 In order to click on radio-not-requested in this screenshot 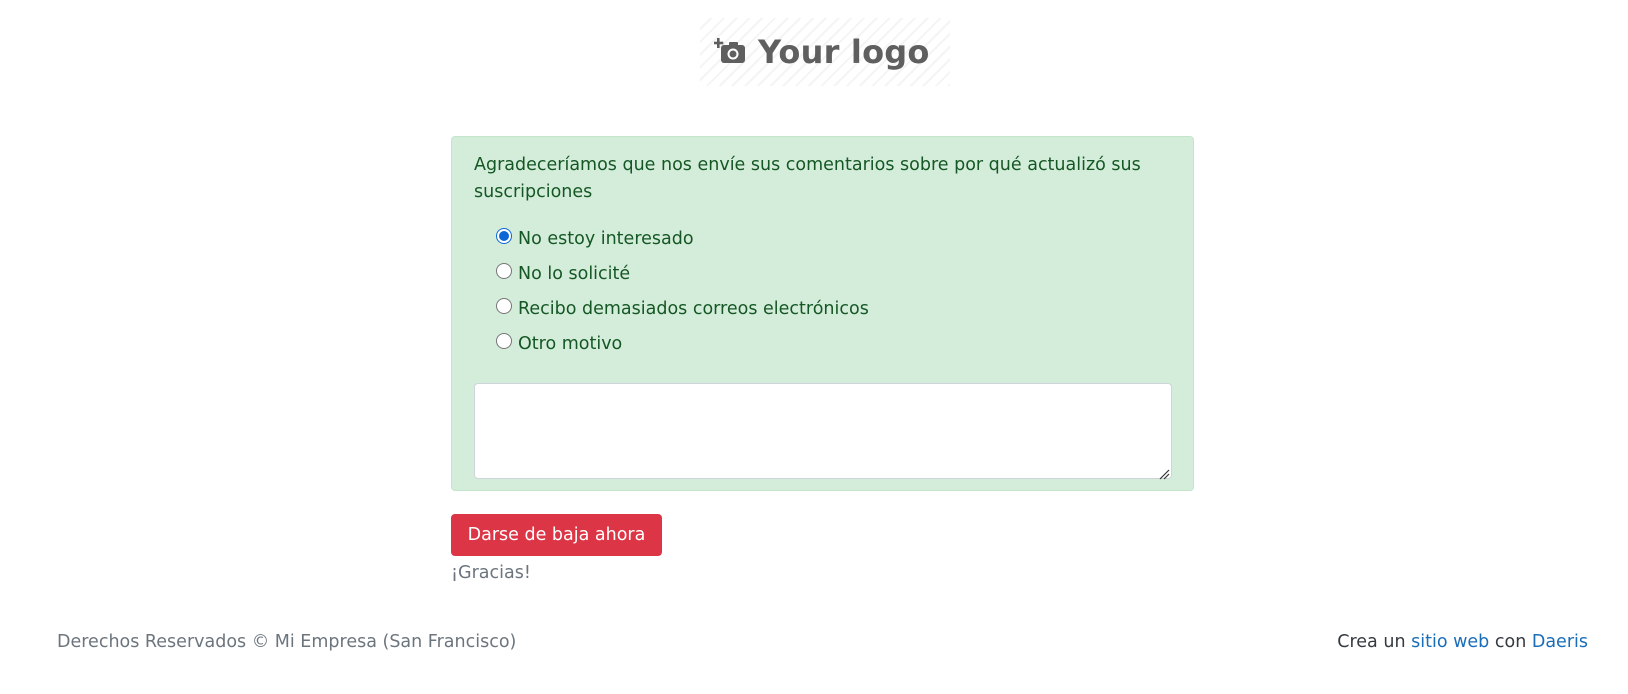, I will do `click(504, 270)`.